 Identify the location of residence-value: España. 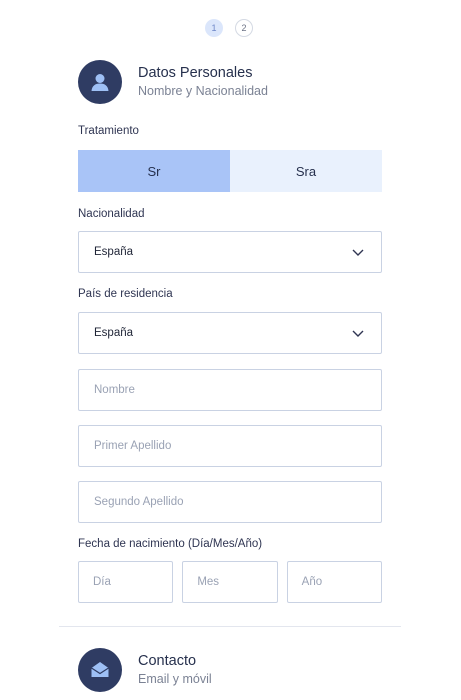
(114, 333).